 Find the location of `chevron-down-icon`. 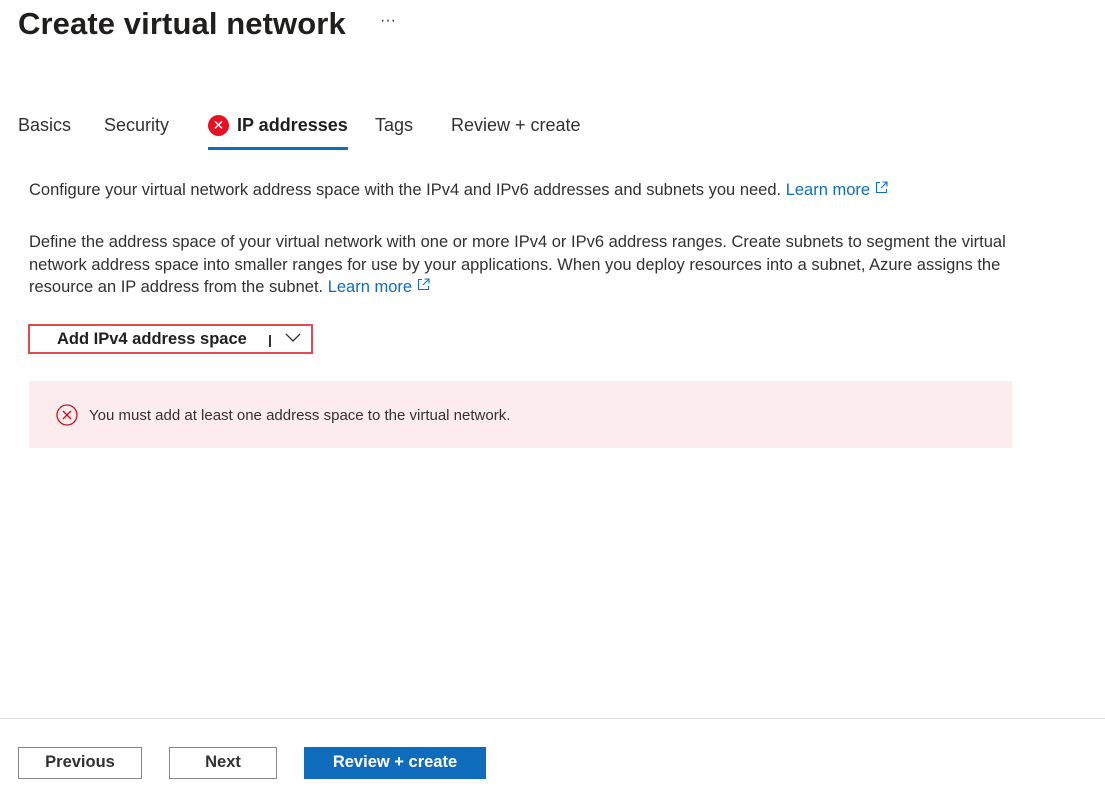

chevron-down-icon is located at coordinates (293, 338).